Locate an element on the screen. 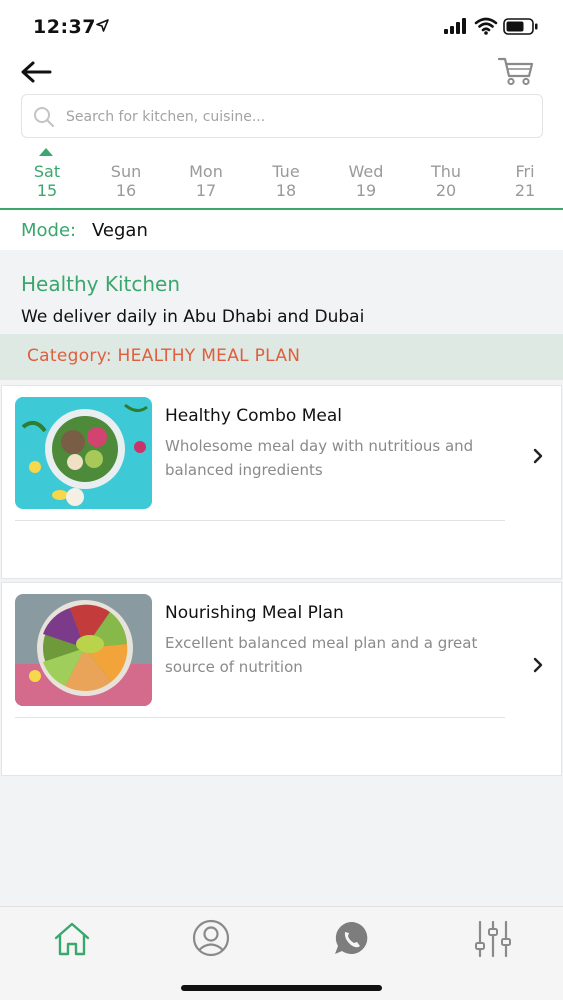  home-indicator is located at coordinates (281, 988).